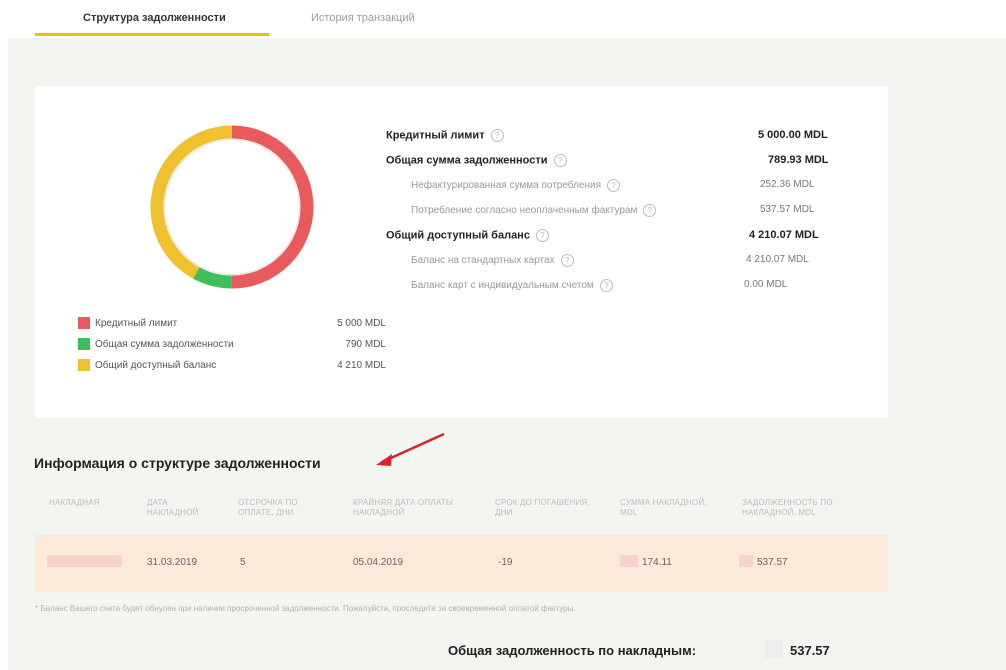 This screenshot has height=670, width=1006. What do you see at coordinates (572, 650) in the screenshot?
I see `total-label: Общая задолженность по накладным:` at bounding box center [572, 650].